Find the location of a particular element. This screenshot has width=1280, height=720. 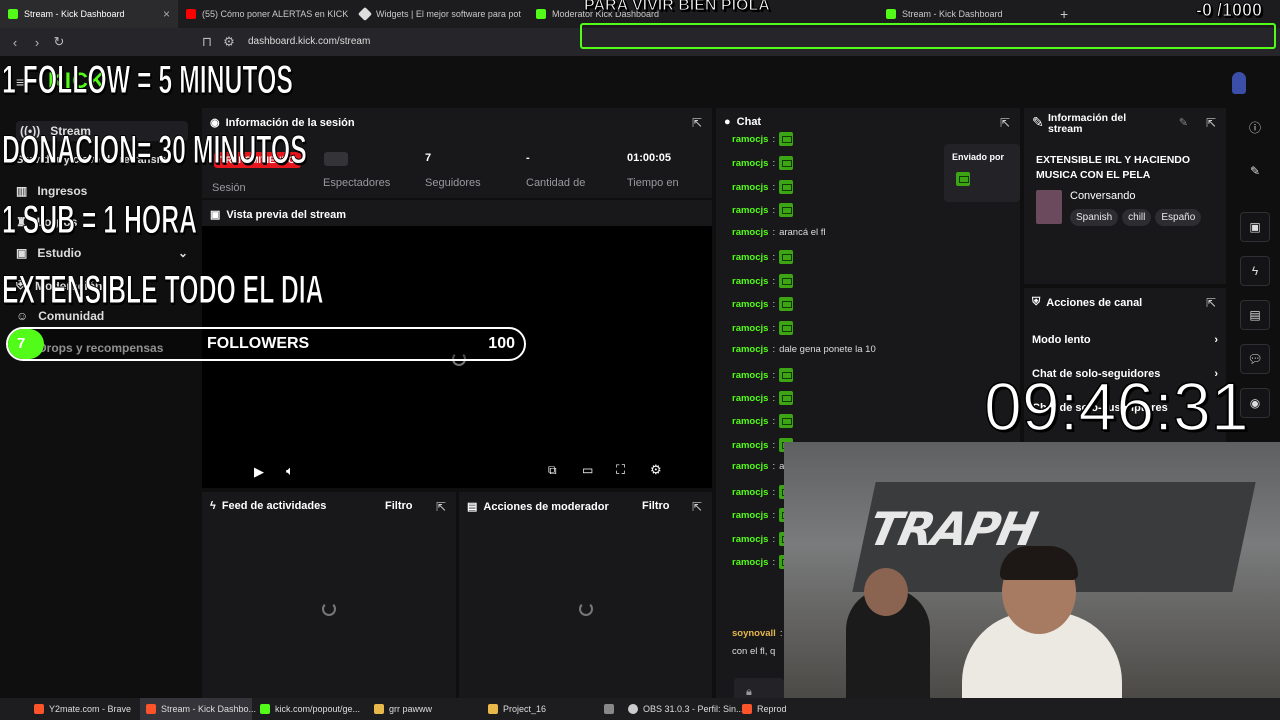

theater-icon: ▭ is located at coordinates (587, 470).